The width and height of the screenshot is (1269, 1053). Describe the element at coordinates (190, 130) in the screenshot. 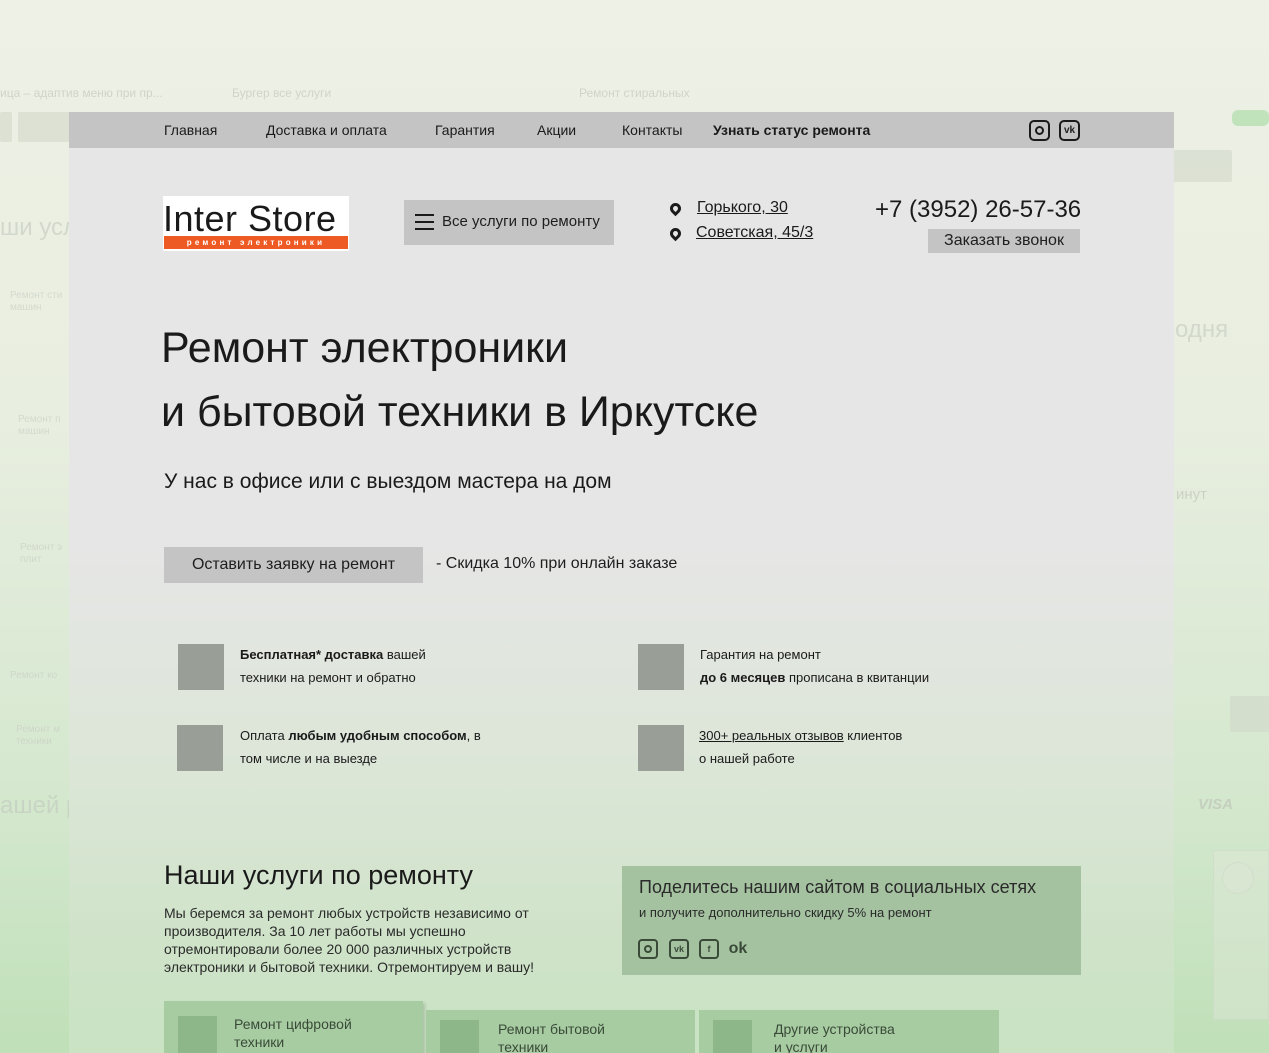

I see `nav-item-home: Главная` at that location.